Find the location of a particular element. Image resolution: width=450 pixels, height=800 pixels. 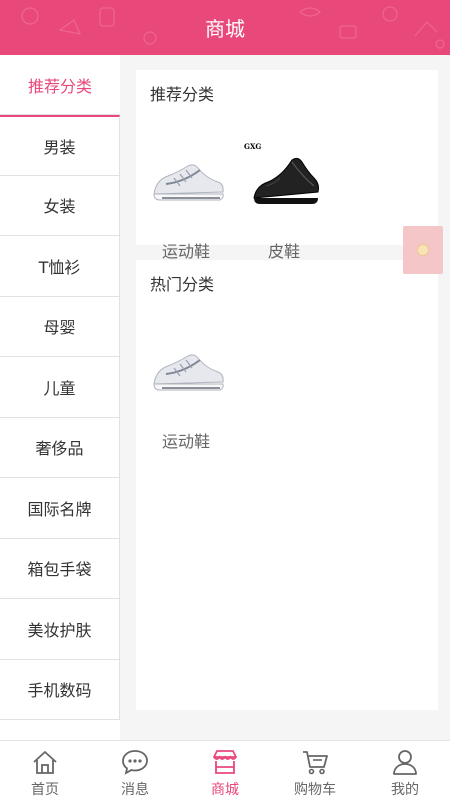

sidebar-item-label: 箱包手袋 is located at coordinates (59, 570).